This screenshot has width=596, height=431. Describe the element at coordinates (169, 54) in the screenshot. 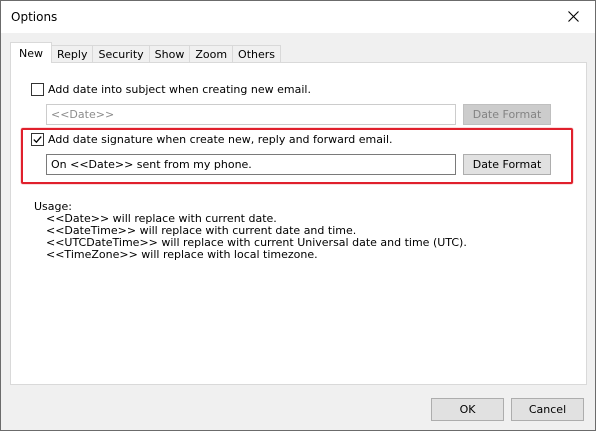

I see `tab-show: Show` at that location.